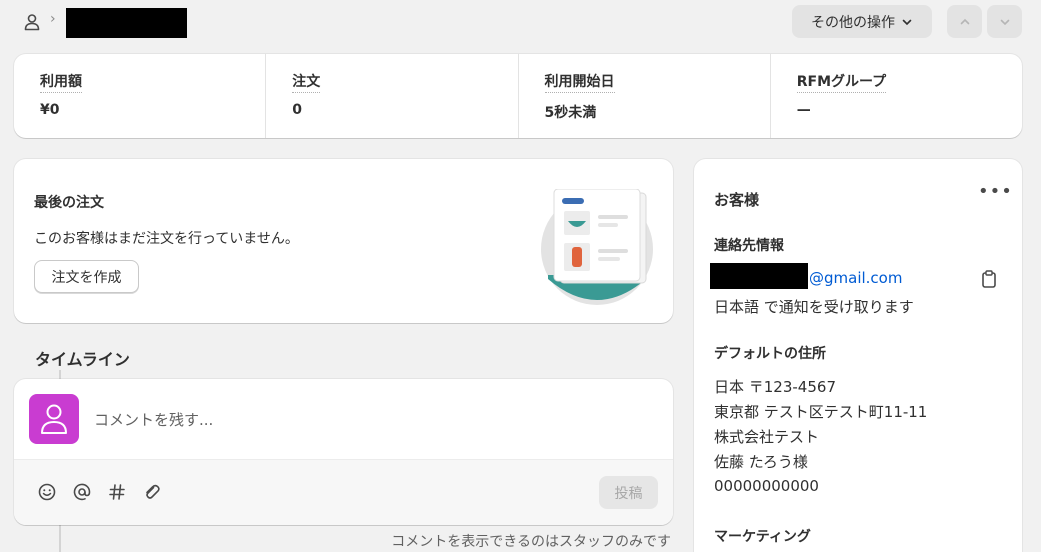 The image size is (1041, 552). What do you see at coordinates (855, 278) in the screenshot?
I see `customer-email: @gmail.com` at bounding box center [855, 278].